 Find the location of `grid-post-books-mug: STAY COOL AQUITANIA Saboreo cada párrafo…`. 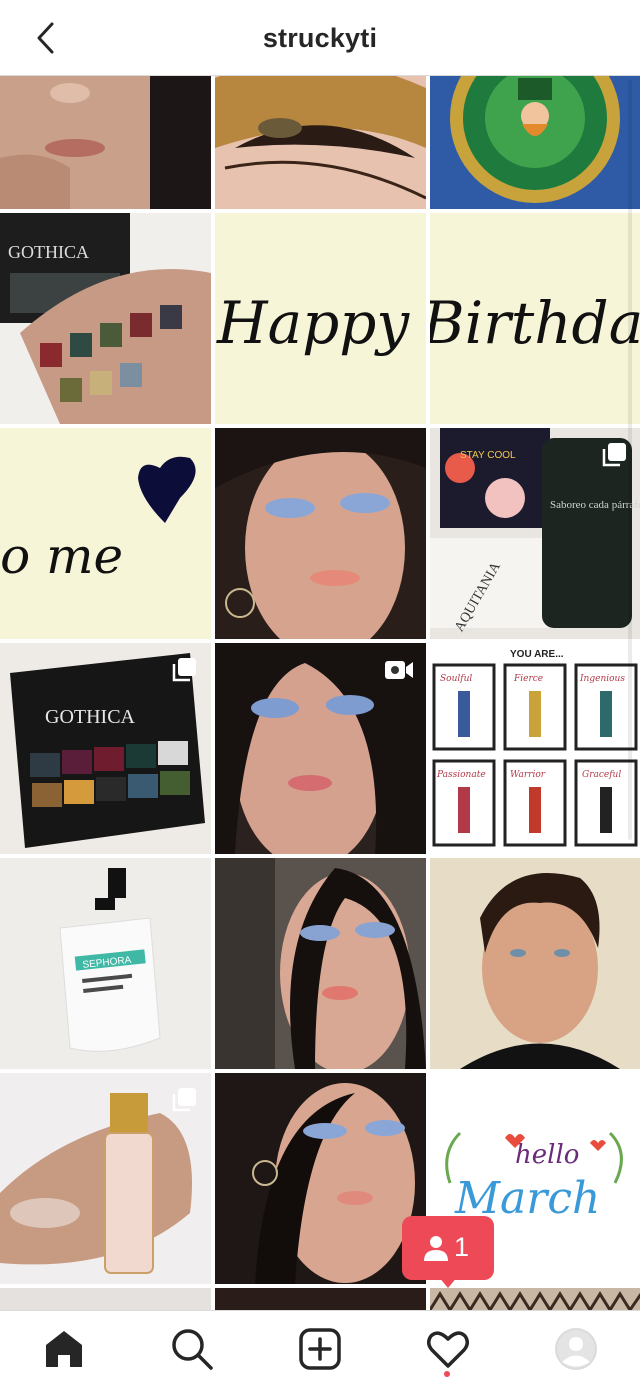

grid-post-books-mug: STAY COOL AQUITANIA Saboreo cada párrafo… is located at coordinates (535, 533).